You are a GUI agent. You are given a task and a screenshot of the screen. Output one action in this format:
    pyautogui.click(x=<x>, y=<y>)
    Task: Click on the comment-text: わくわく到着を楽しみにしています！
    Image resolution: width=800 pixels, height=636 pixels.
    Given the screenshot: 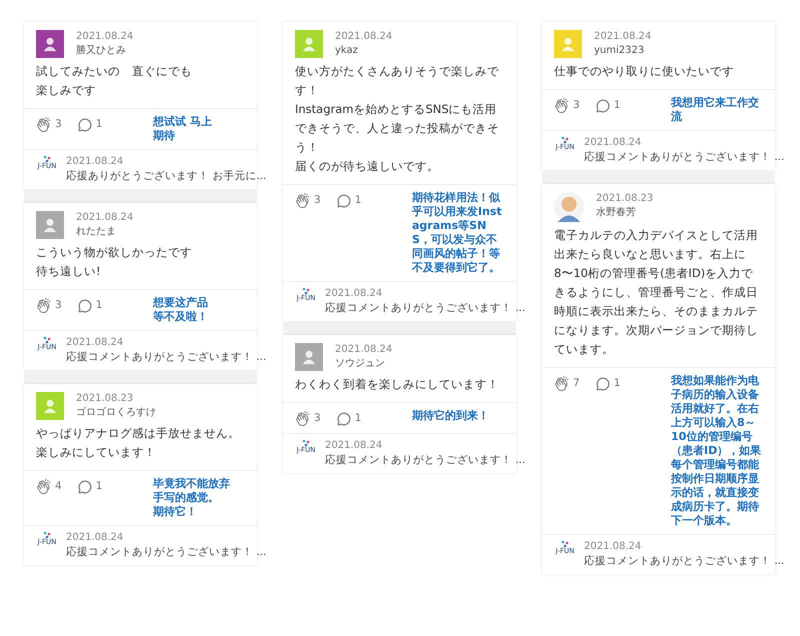 What is the action you would take?
    pyautogui.click(x=397, y=384)
    